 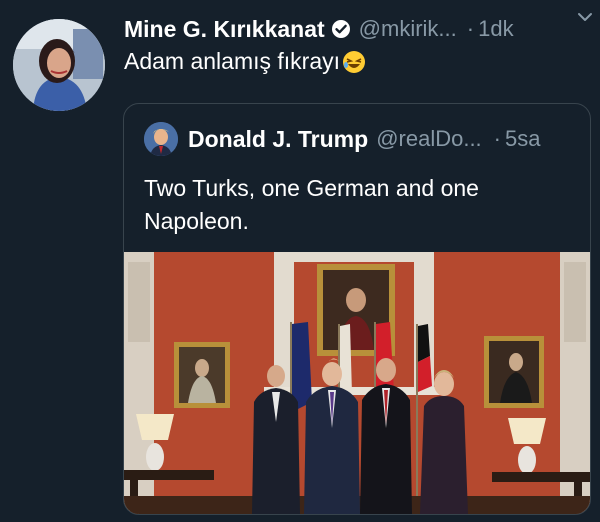 I want to click on author-name: Mine G. Kırıkkanat, so click(x=224, y=29).